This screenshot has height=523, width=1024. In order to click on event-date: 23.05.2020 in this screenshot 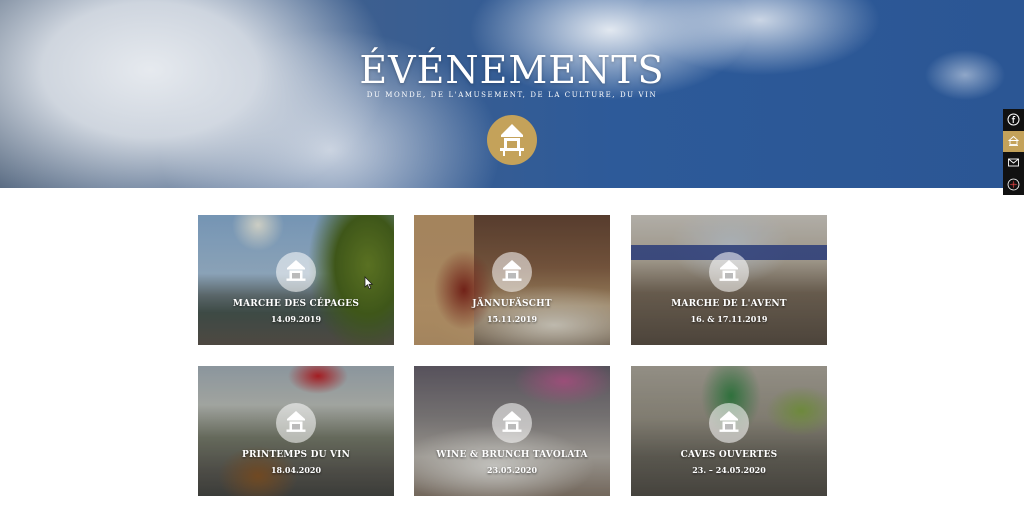, I will do `click(512, 470)`.